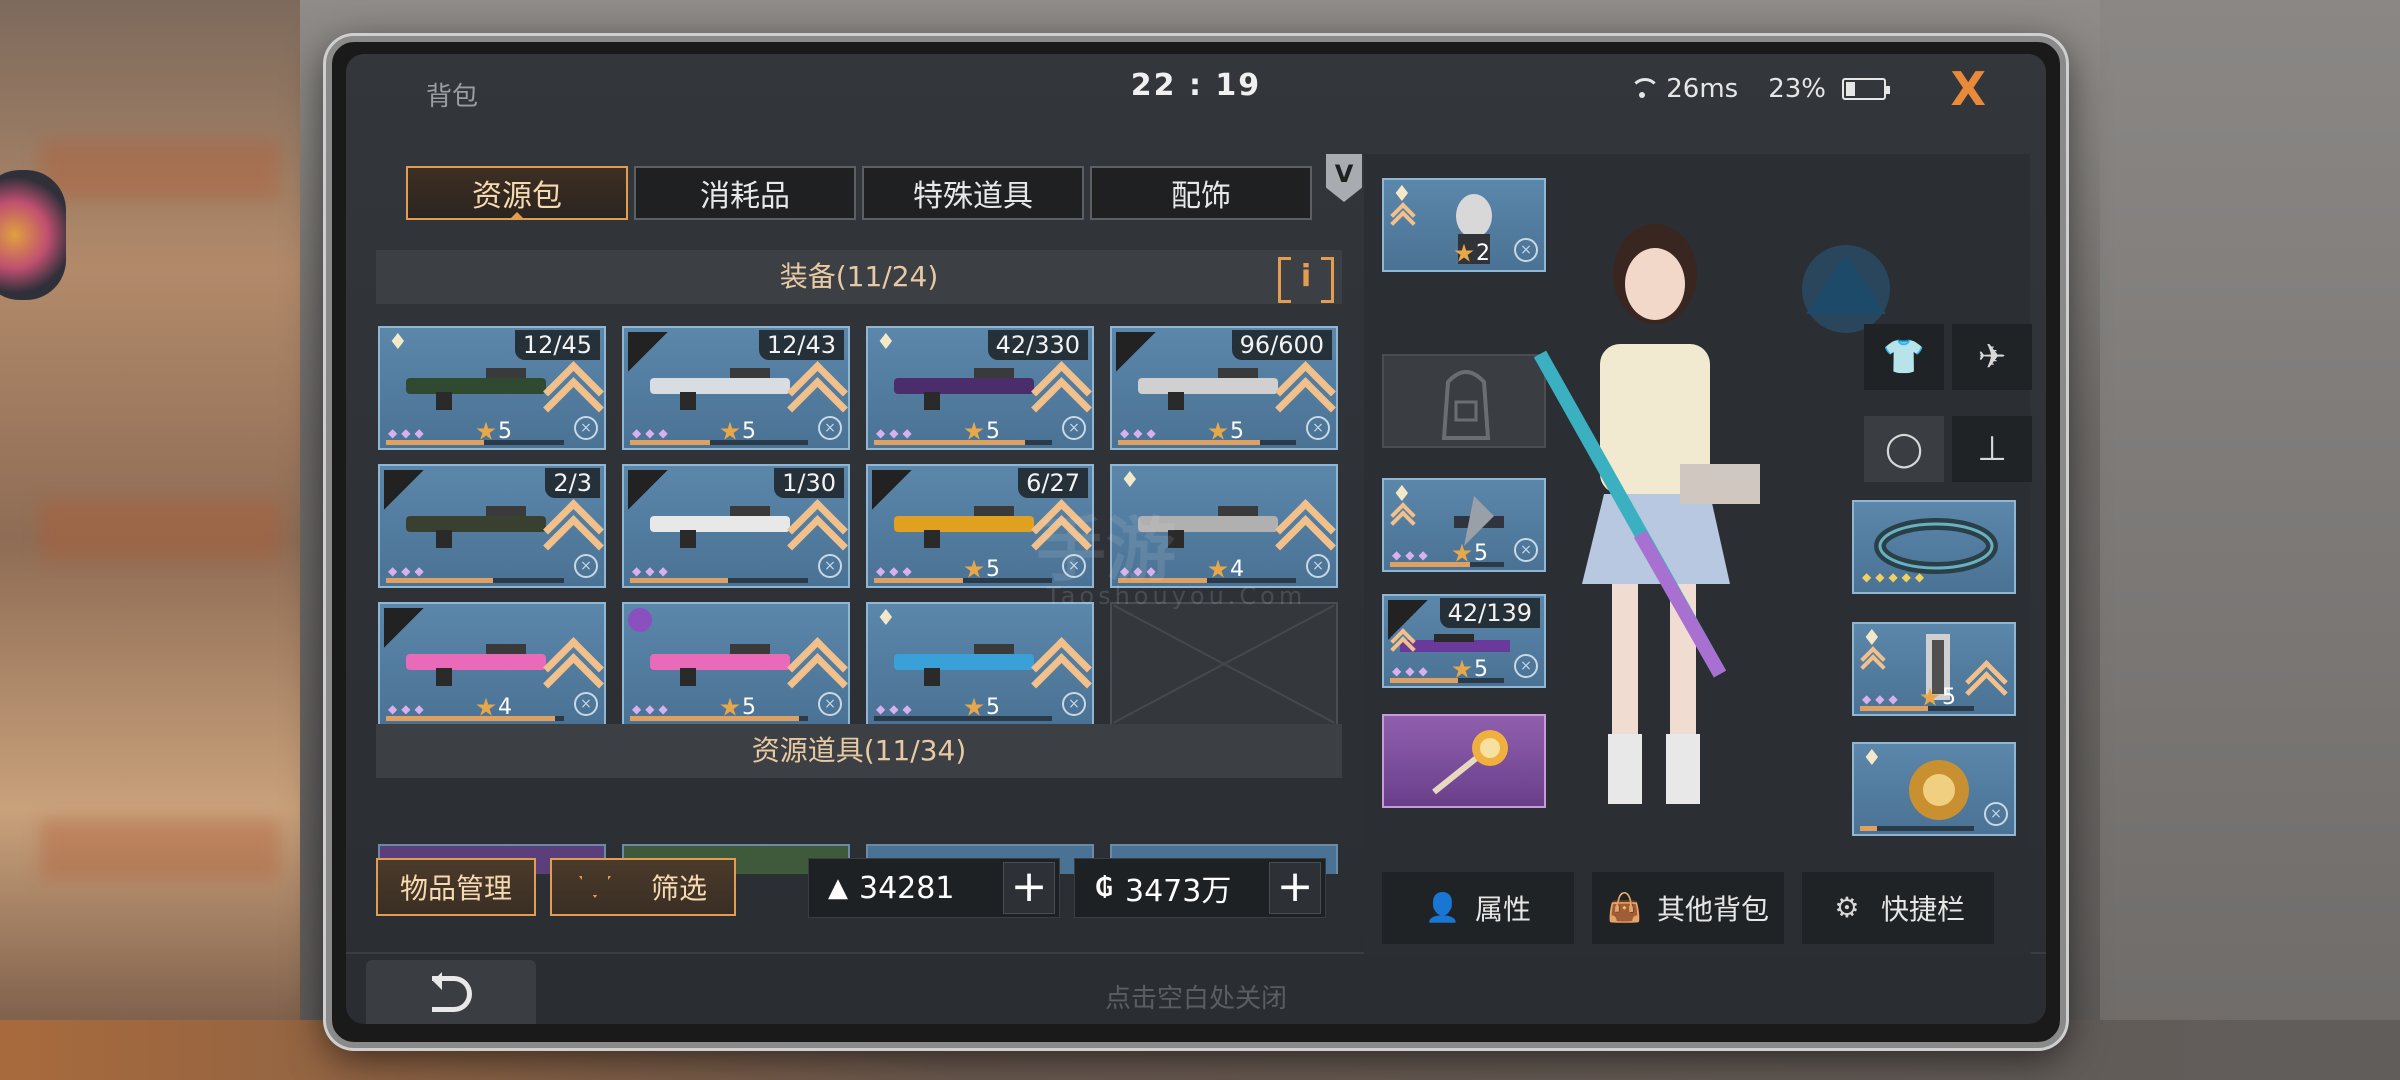 This screenshot has height=1080, width=2400. What do you see at coordinates (1201, 193) in the screenshot?
I see `tab-accessories: 配饰` at bounding box center [1201, 193].